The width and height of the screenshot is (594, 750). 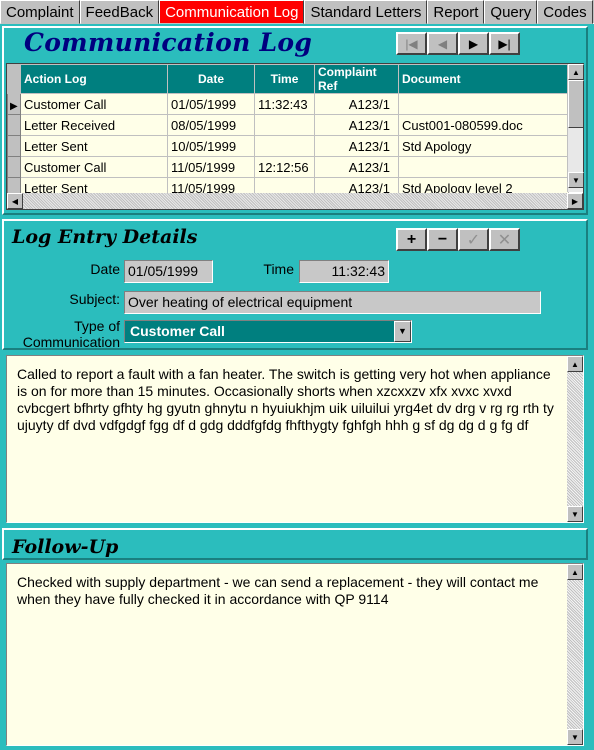 I want to click on tab-complaint: Complaint, so click(x=40, y=12).